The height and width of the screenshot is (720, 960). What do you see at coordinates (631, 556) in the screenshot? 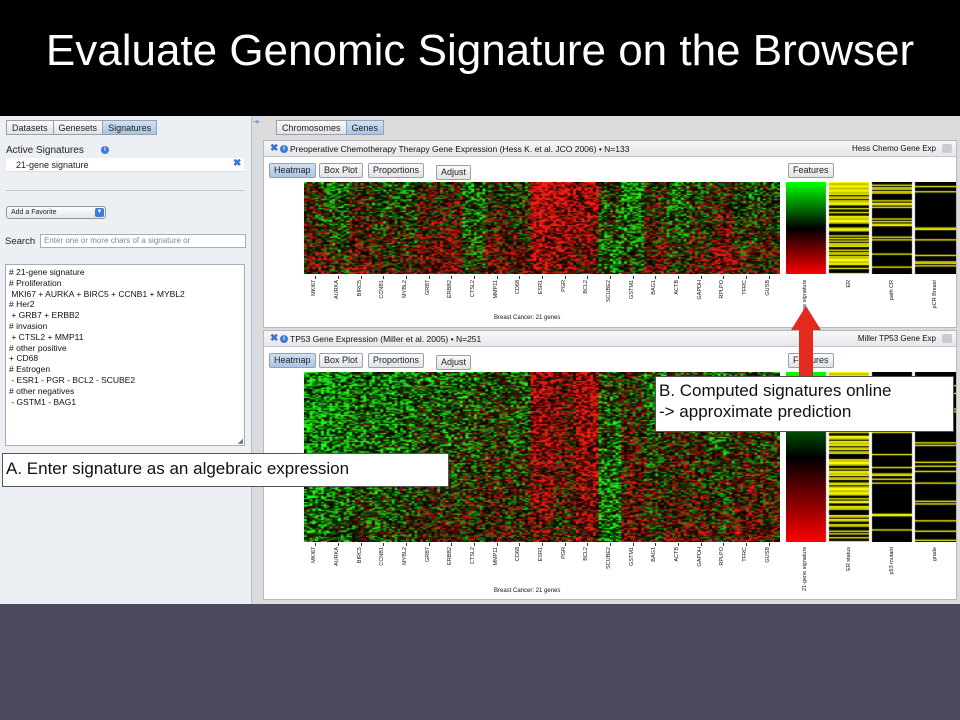
I see `gene-label: GSTM1` at bounding box center [631, 556].